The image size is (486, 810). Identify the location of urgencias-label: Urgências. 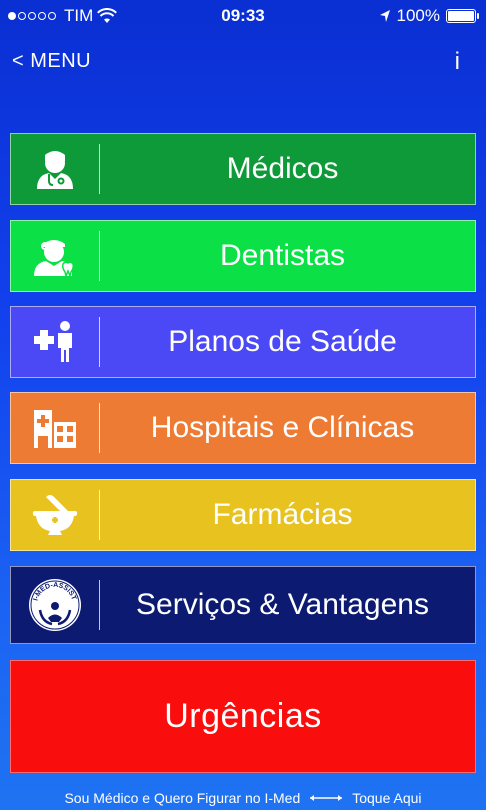
(243, 716).